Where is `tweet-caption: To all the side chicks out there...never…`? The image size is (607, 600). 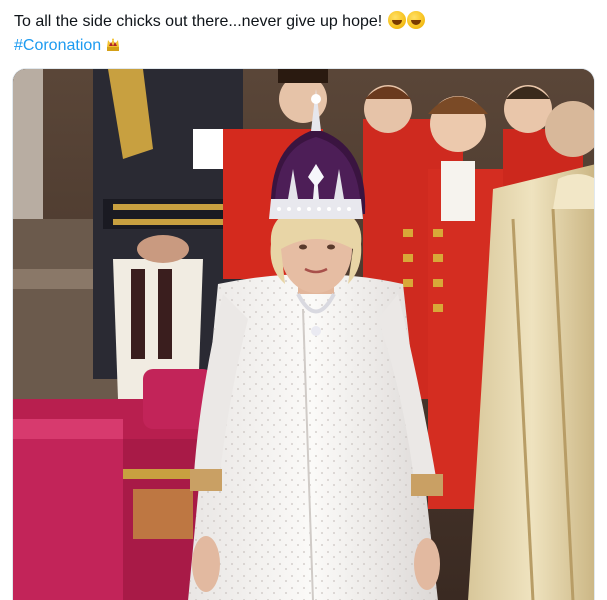
tweet-caption: To all the side chicks out there...never… is located at coordinates (198, 21).